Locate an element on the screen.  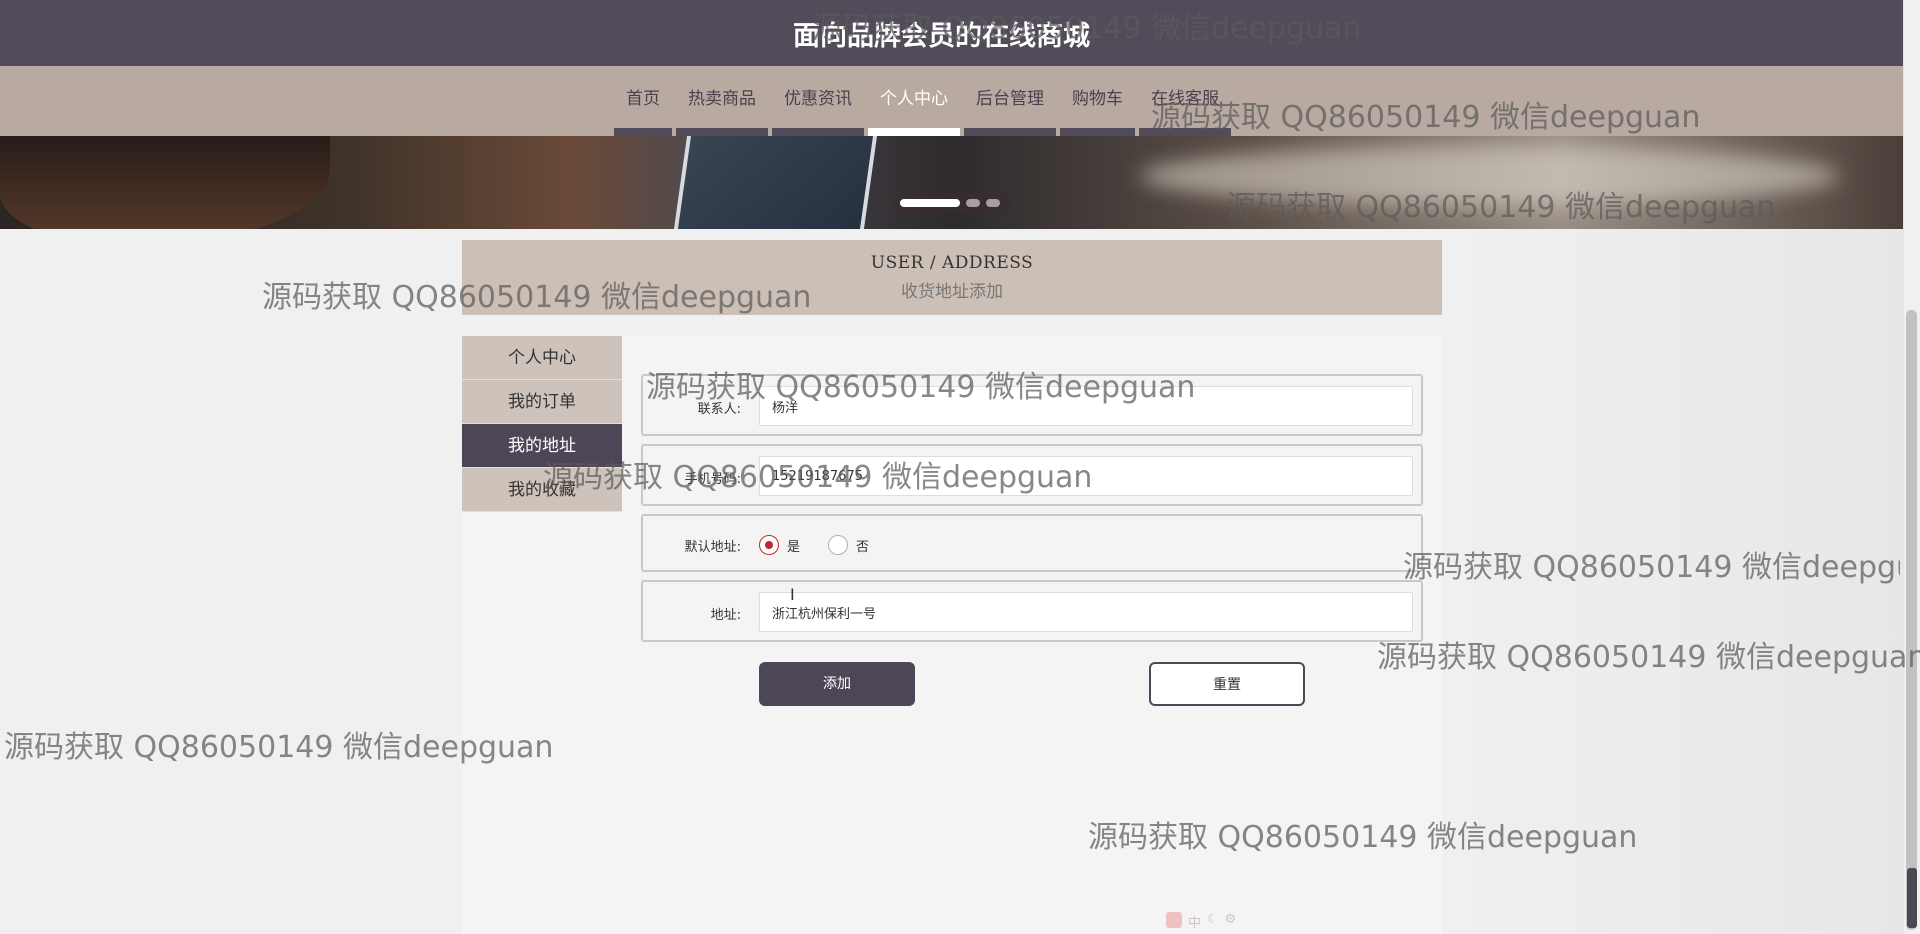
main-navbar: 首页 热卖商品 优惠资讯 个人中心 后台管理 购物车 在线客服 is located at coordinates (951, 101).